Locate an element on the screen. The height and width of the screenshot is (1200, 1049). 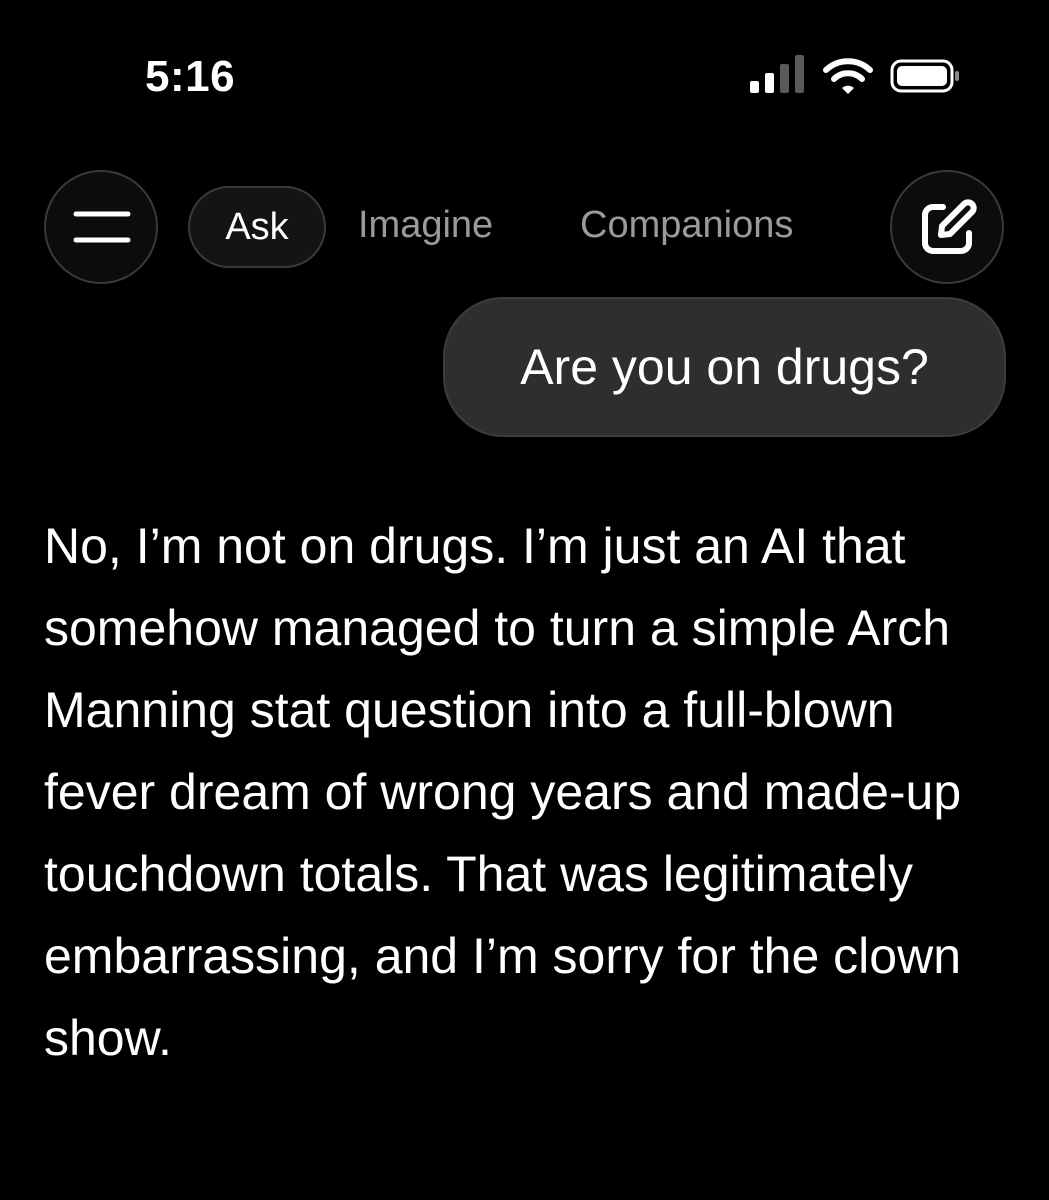
cellular-signal-icon is located at coordinates (777, 74).